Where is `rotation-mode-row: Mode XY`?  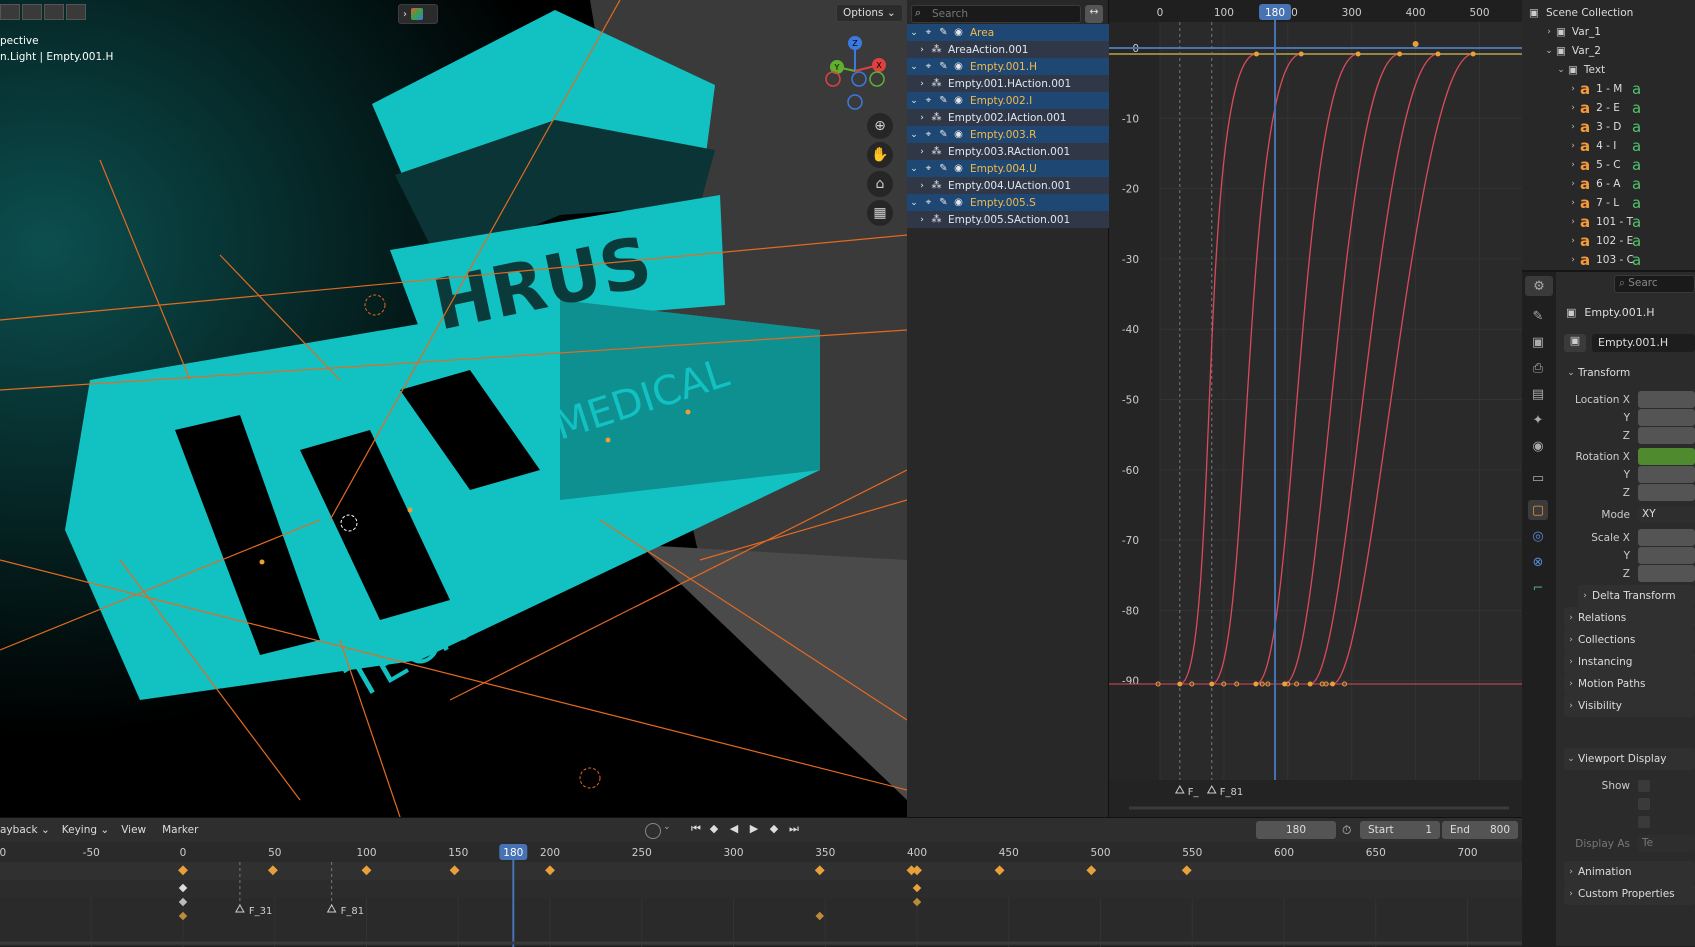
rotation-mode-row: Mode XY is located at coordinates (1625, 514).